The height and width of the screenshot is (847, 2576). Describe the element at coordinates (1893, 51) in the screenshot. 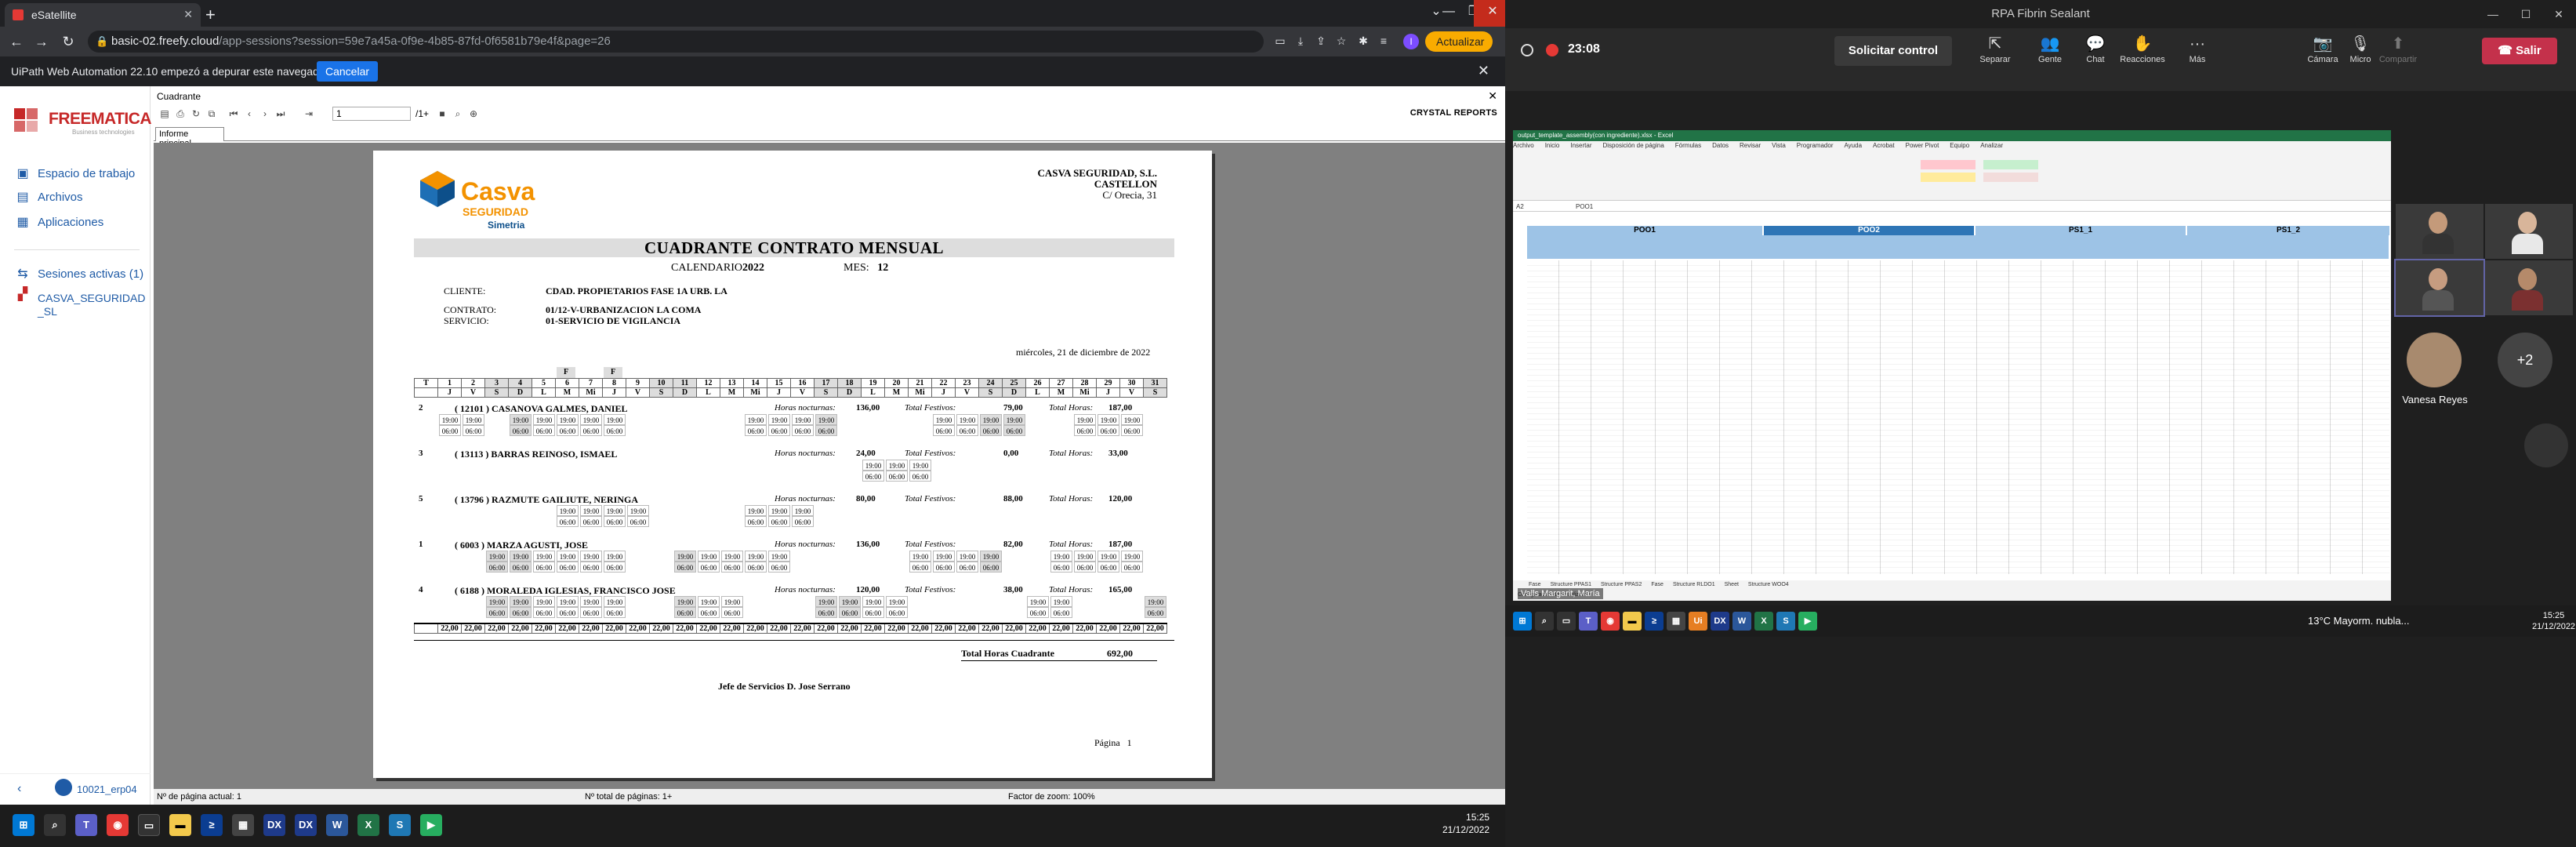

I see `request-control-button: Solicitar control` at that location.